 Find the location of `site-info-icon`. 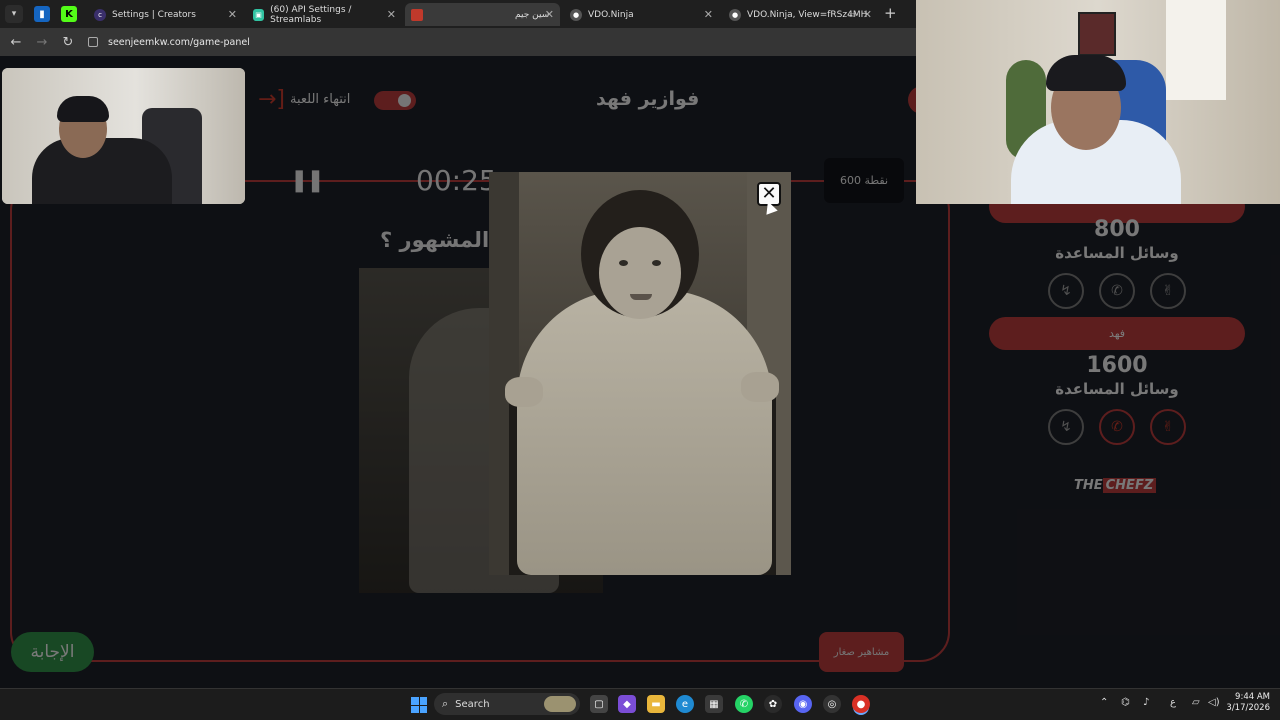

site-info-icon is located at coordinates (93, 42).